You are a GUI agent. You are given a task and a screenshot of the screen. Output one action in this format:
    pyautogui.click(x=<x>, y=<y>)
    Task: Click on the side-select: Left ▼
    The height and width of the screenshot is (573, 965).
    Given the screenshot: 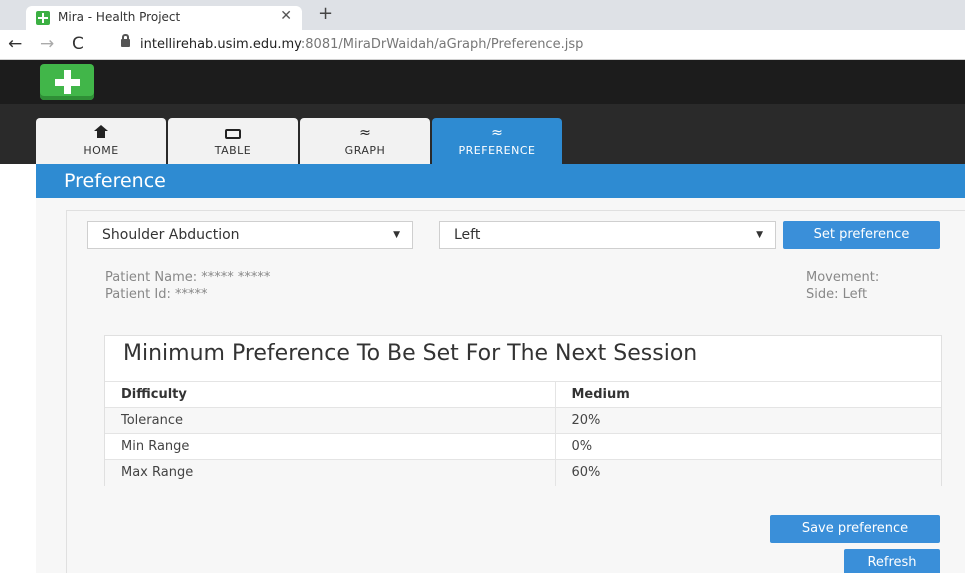 What is the action you would take?
    pyautogui.click(x=607, y=235)
    